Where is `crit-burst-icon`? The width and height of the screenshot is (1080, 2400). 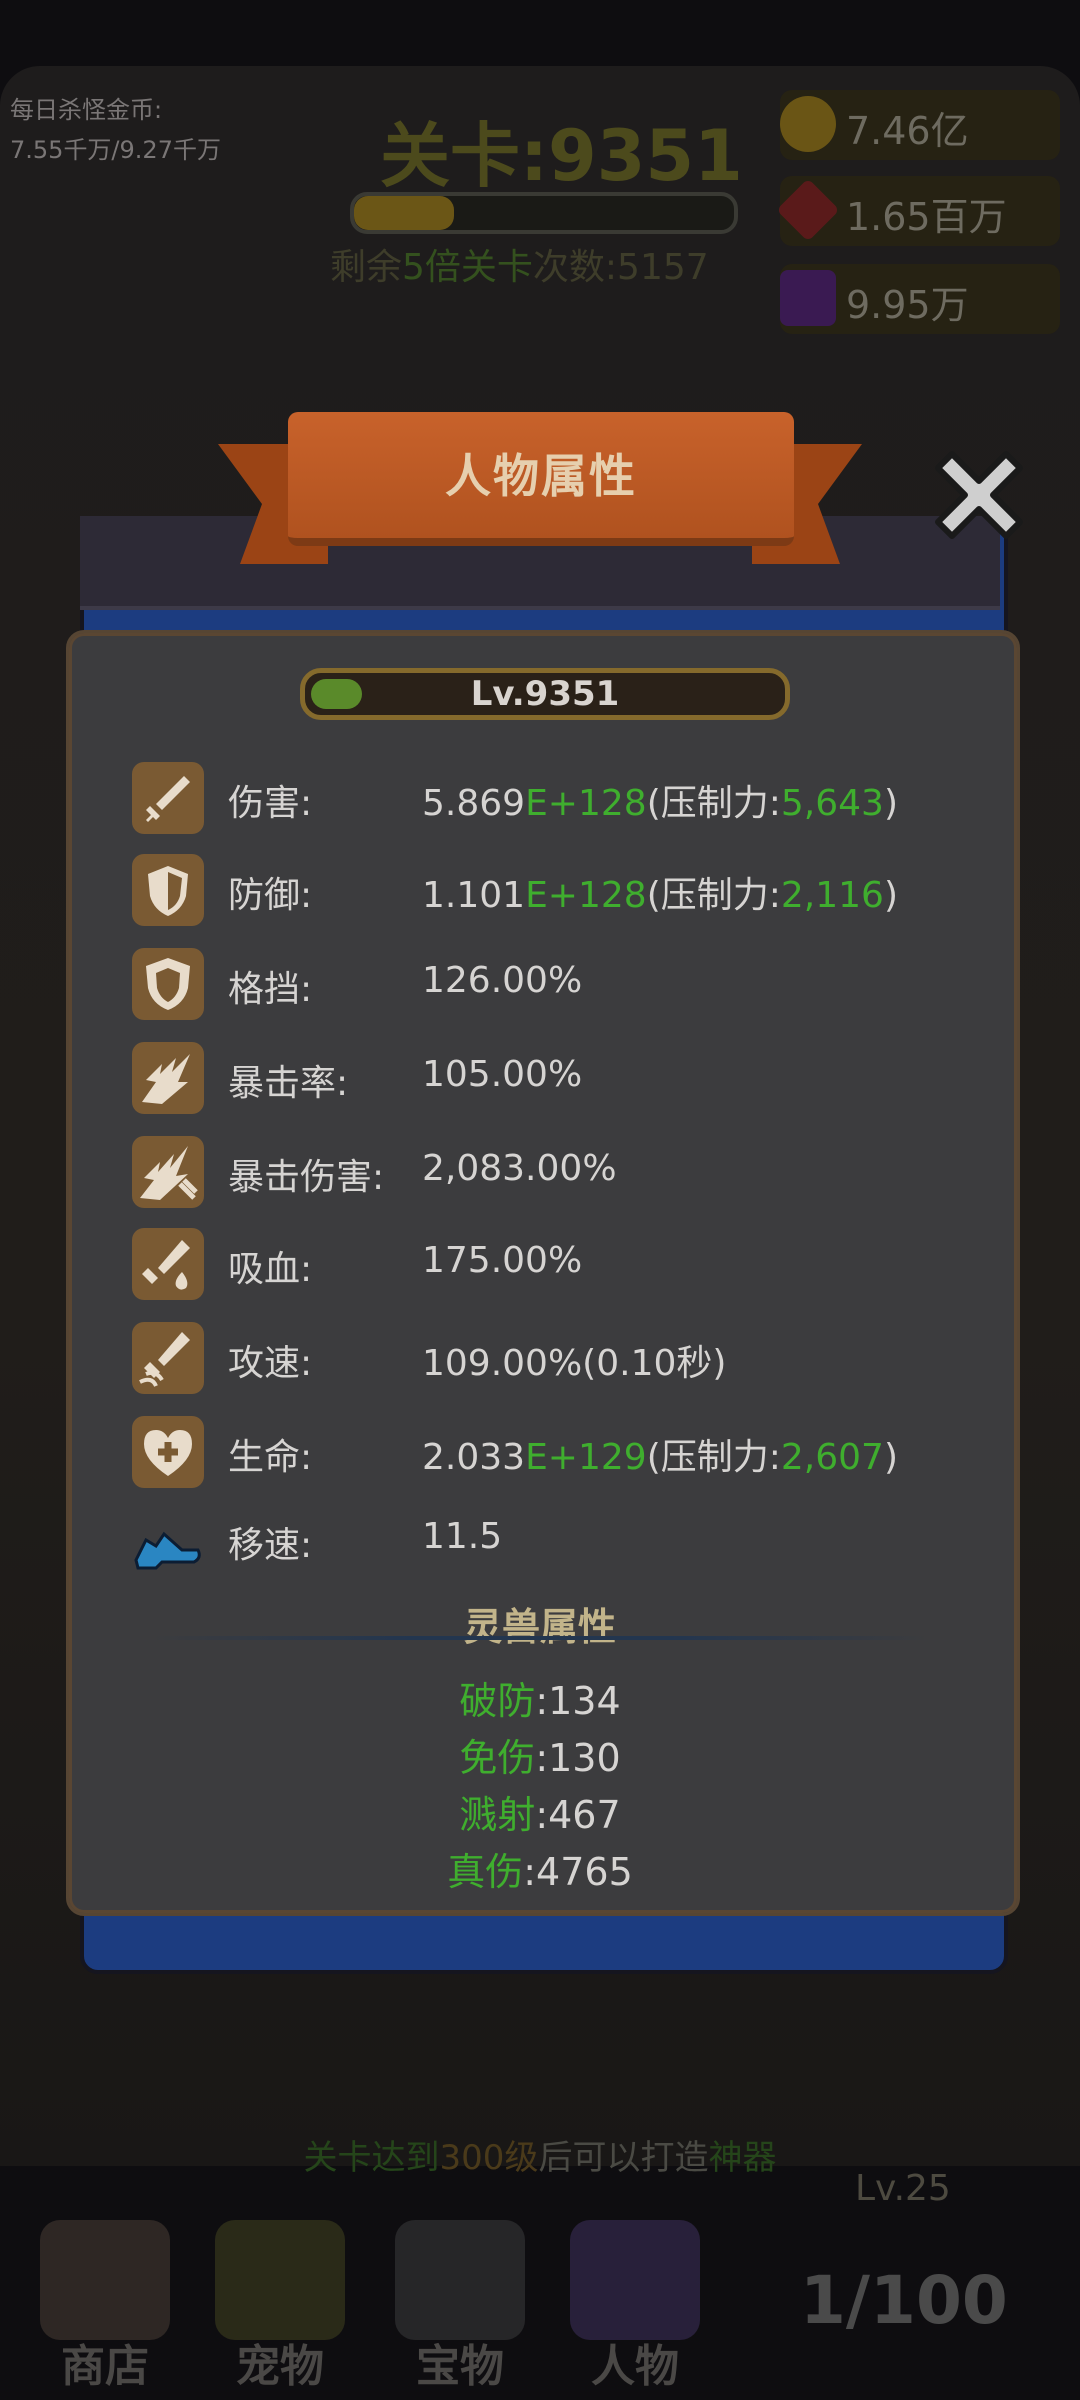 crit-burst-icon is located at coordinates (168, 1078).